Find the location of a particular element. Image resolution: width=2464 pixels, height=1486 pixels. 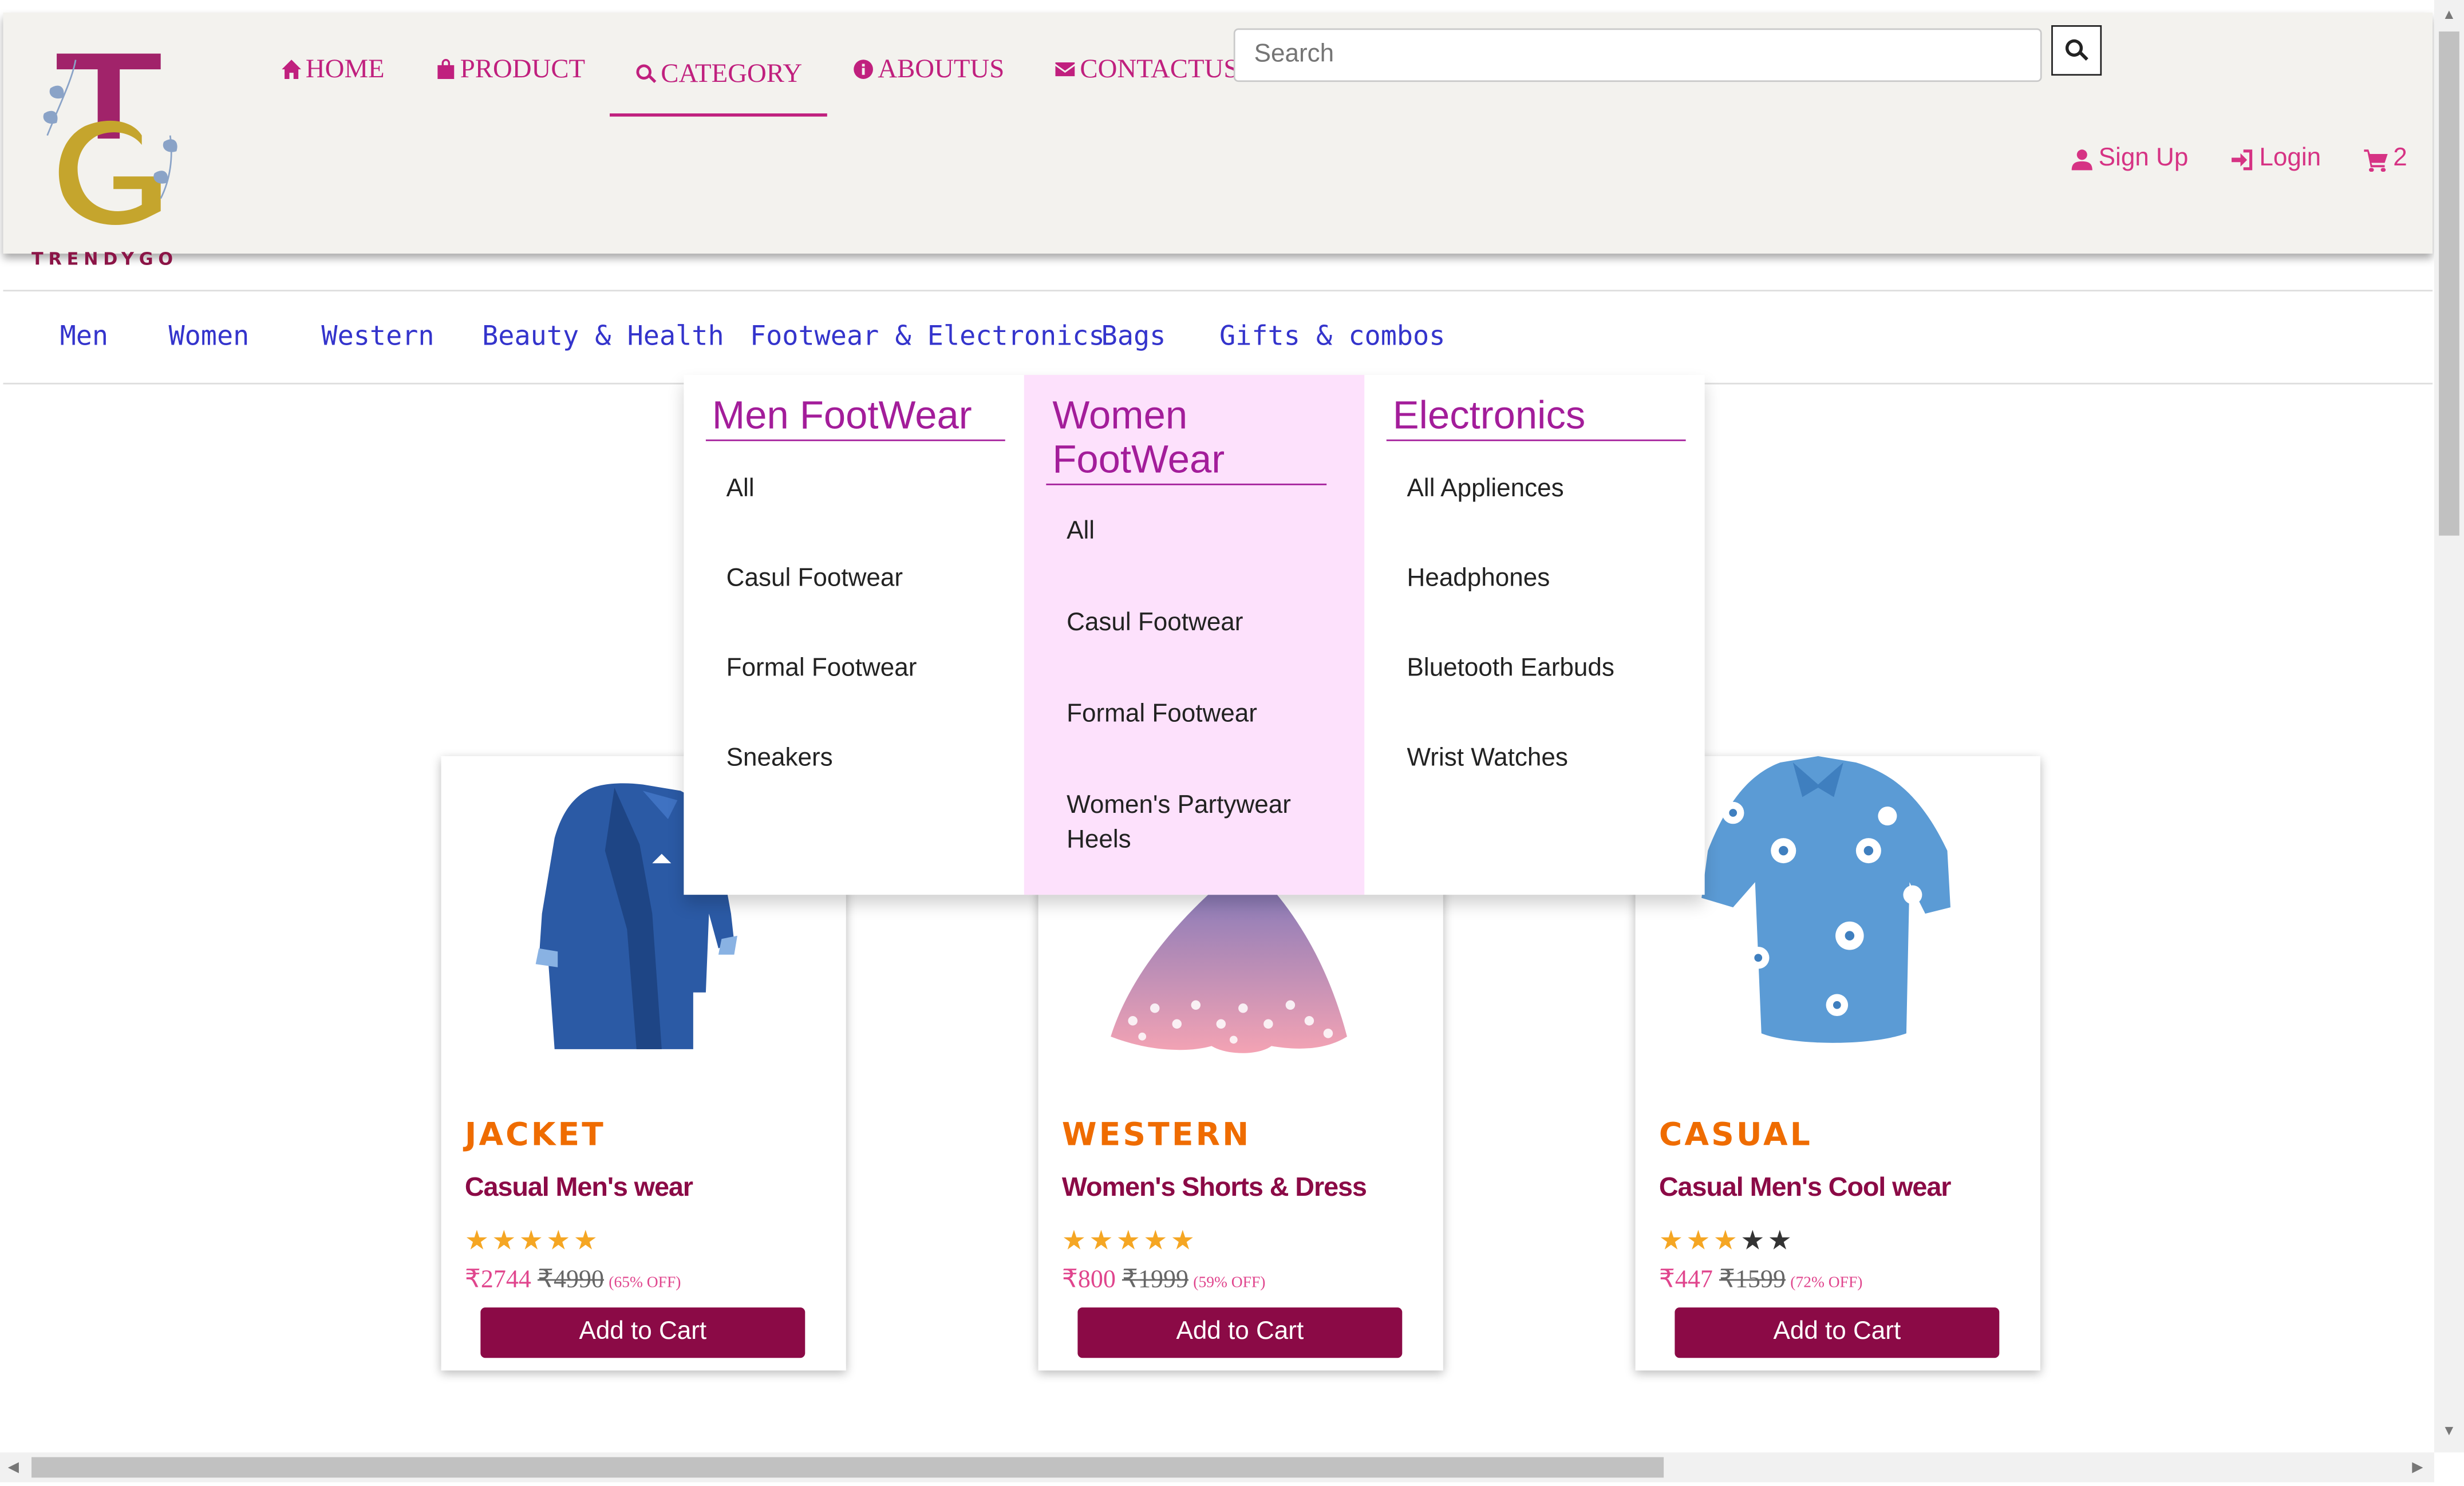

horizontal-scrollbar: ◀ ▶ is located at coordinates (1217, 1467).